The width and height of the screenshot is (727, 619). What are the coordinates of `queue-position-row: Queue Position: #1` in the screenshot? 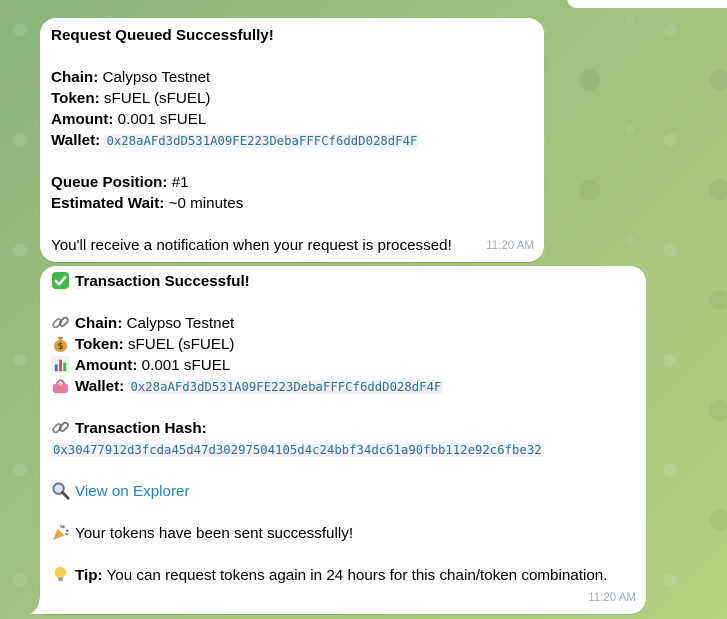 It's located at (292, 182).